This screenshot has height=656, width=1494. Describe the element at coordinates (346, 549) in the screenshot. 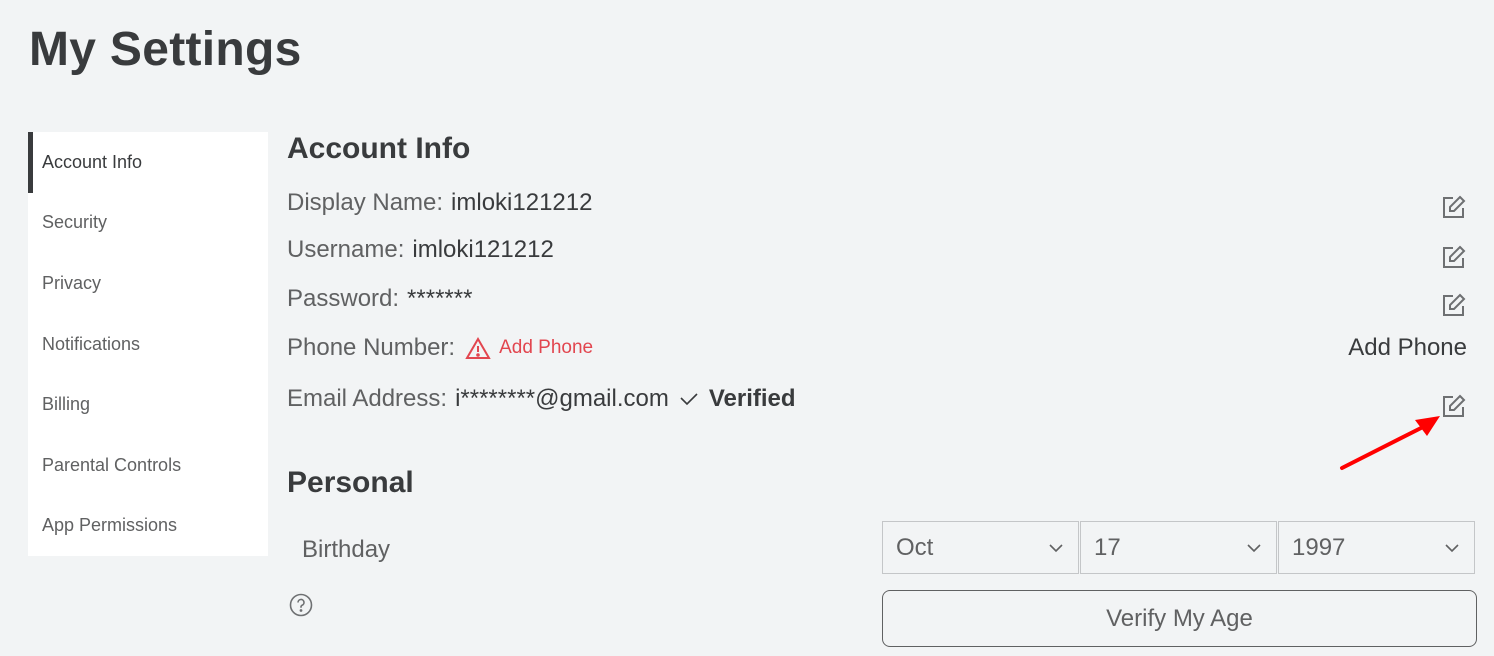

I see `birthday-label: Birthday` at that location.